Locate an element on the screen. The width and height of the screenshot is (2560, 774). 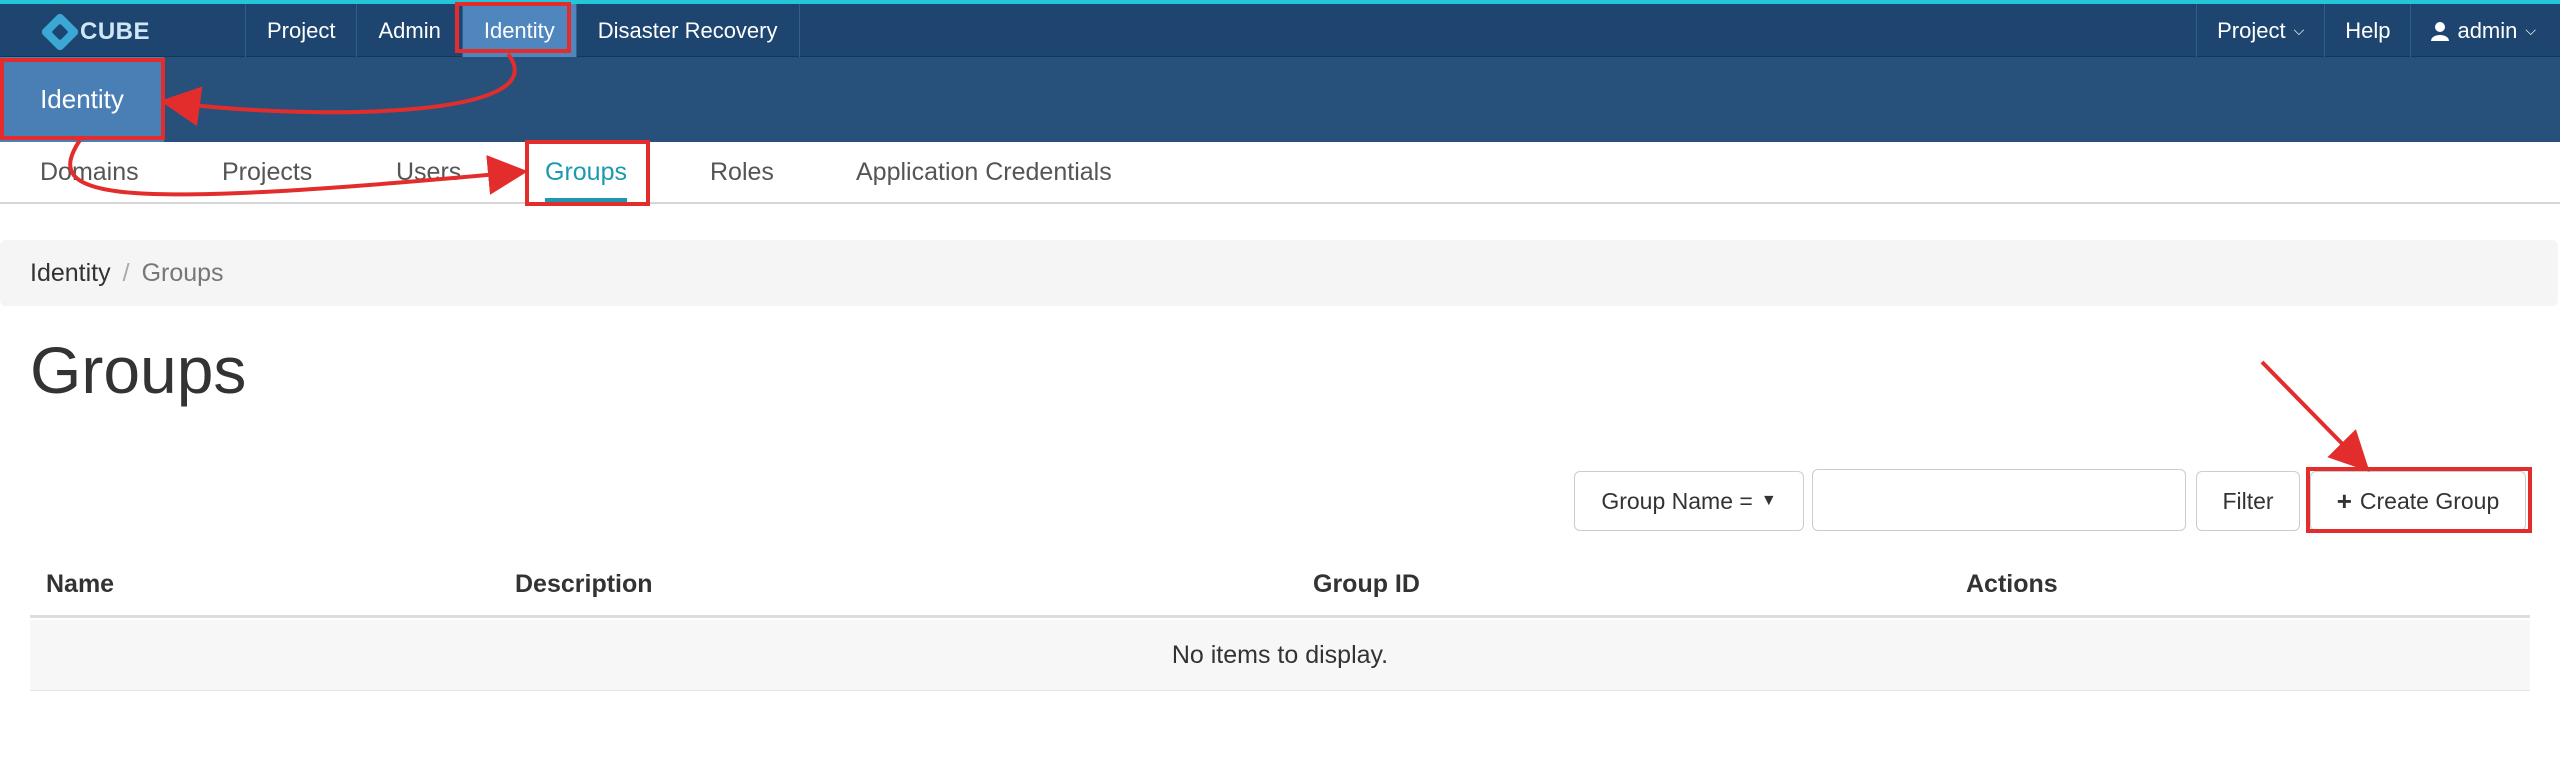
section-identity-tab: Identity is located at coordinates (82, 99).